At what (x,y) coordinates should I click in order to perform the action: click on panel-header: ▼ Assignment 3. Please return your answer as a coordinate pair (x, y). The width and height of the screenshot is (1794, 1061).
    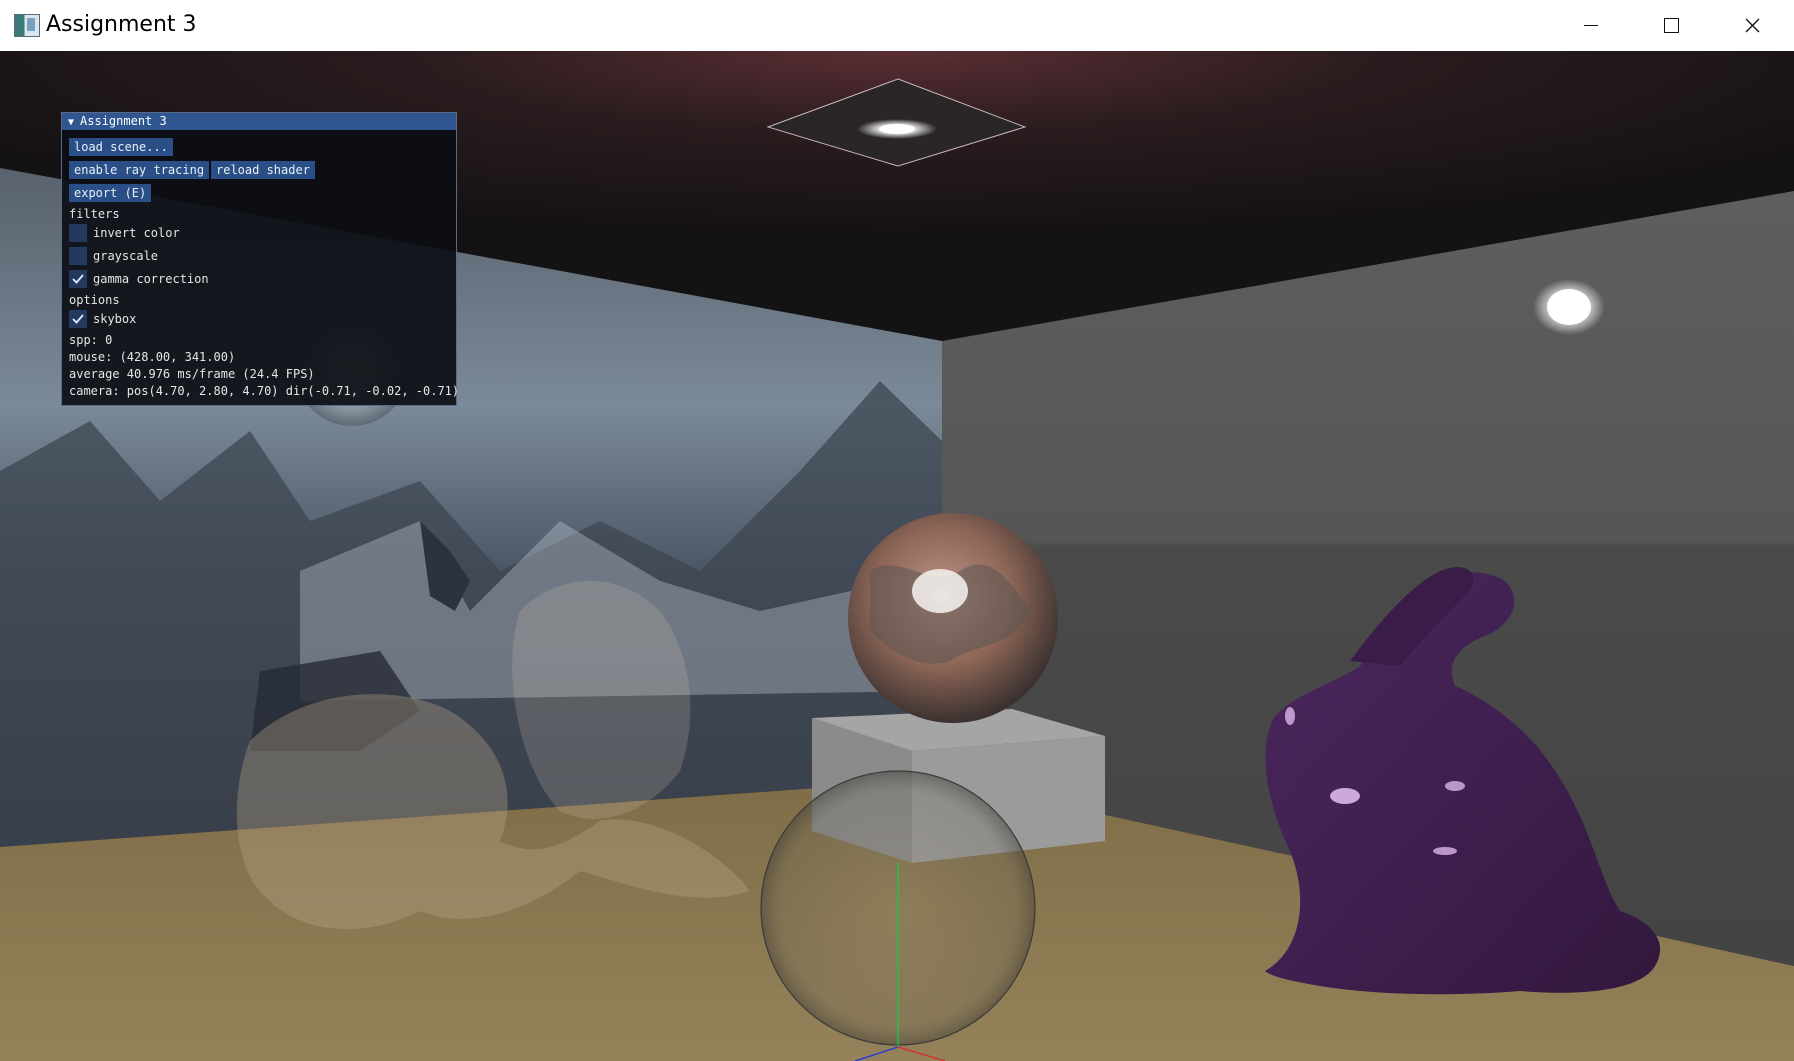
    Looking at the image, I should click on (259, 121).